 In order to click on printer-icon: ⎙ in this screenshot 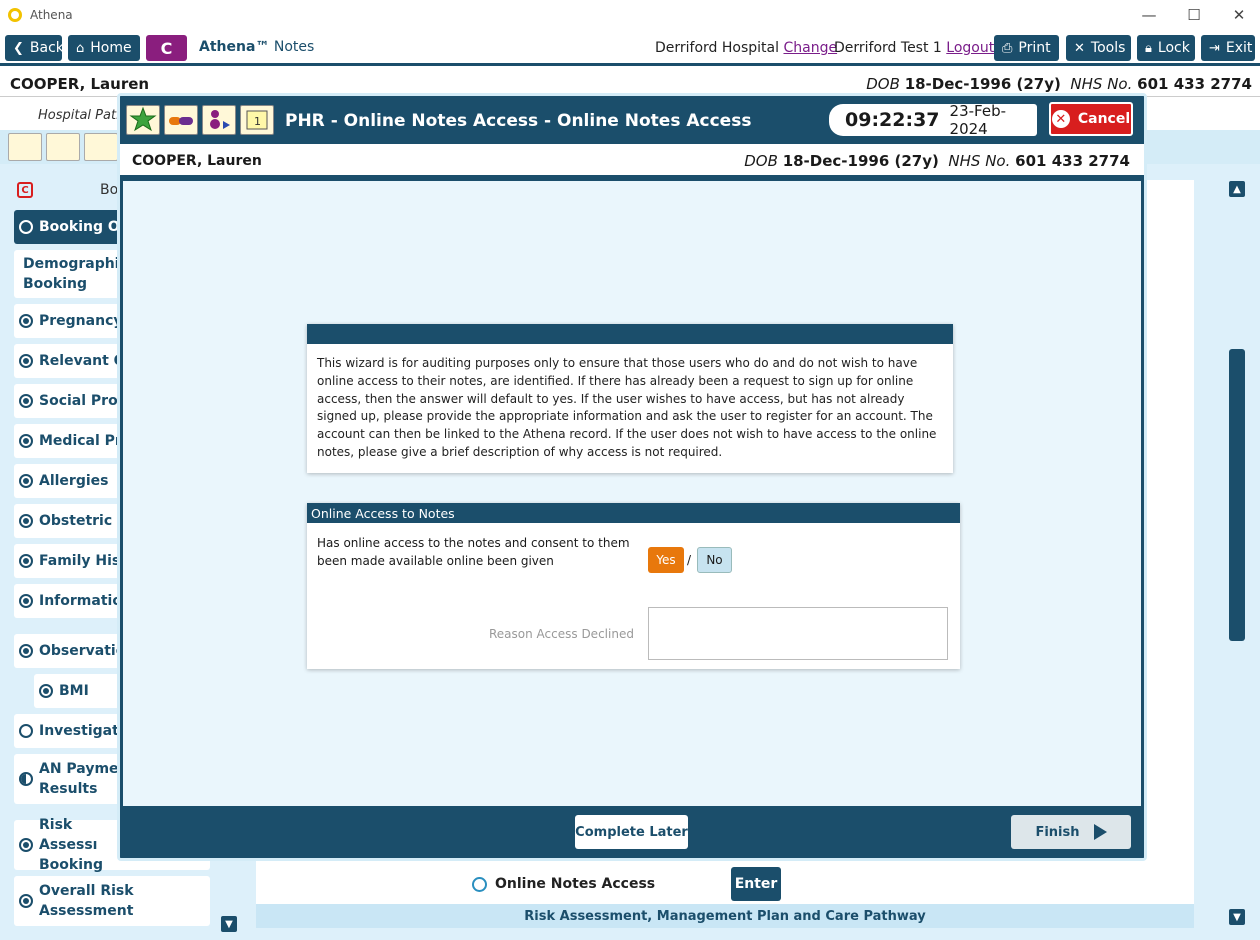, I will do `click(1007, 48)`.